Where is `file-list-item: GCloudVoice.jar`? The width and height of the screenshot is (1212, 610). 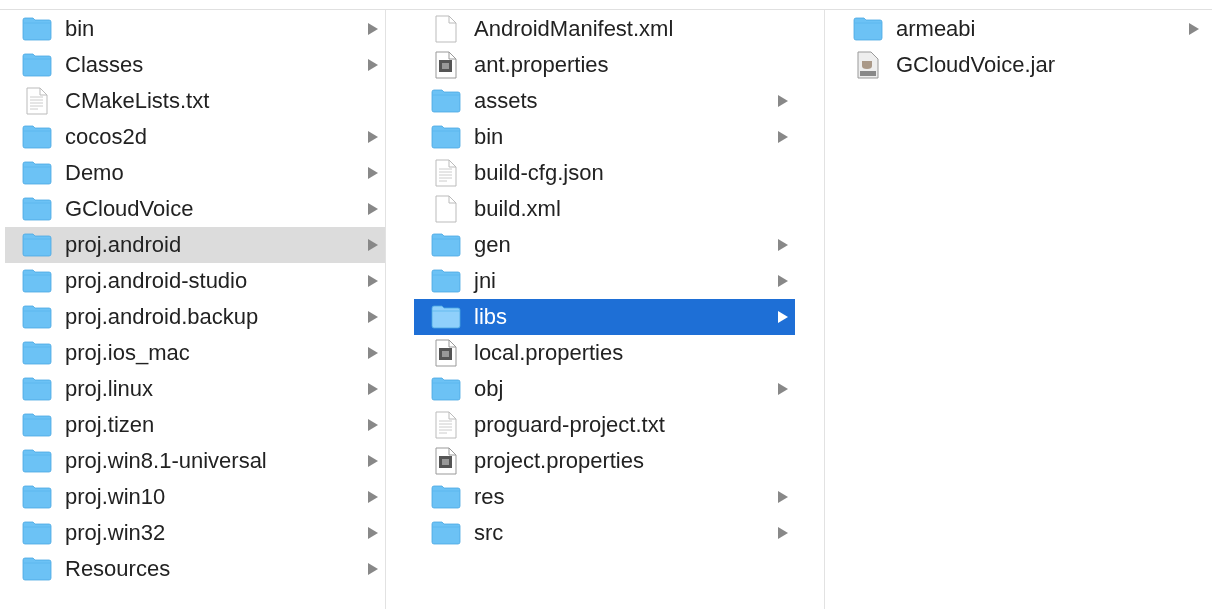
file-list-item: GCloudVoice.jar is located at coordinates (1021, 65).